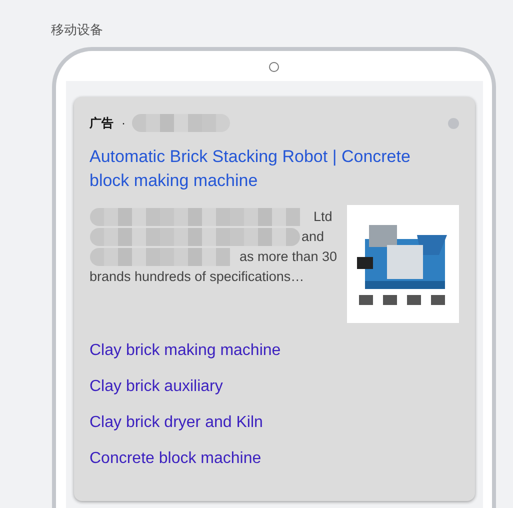 The height and width of the screenshot is (508, 513). What do you see at coordinates (453, 123) in the screenshot?
I see `info-icon` at bounding box center [453, 123].